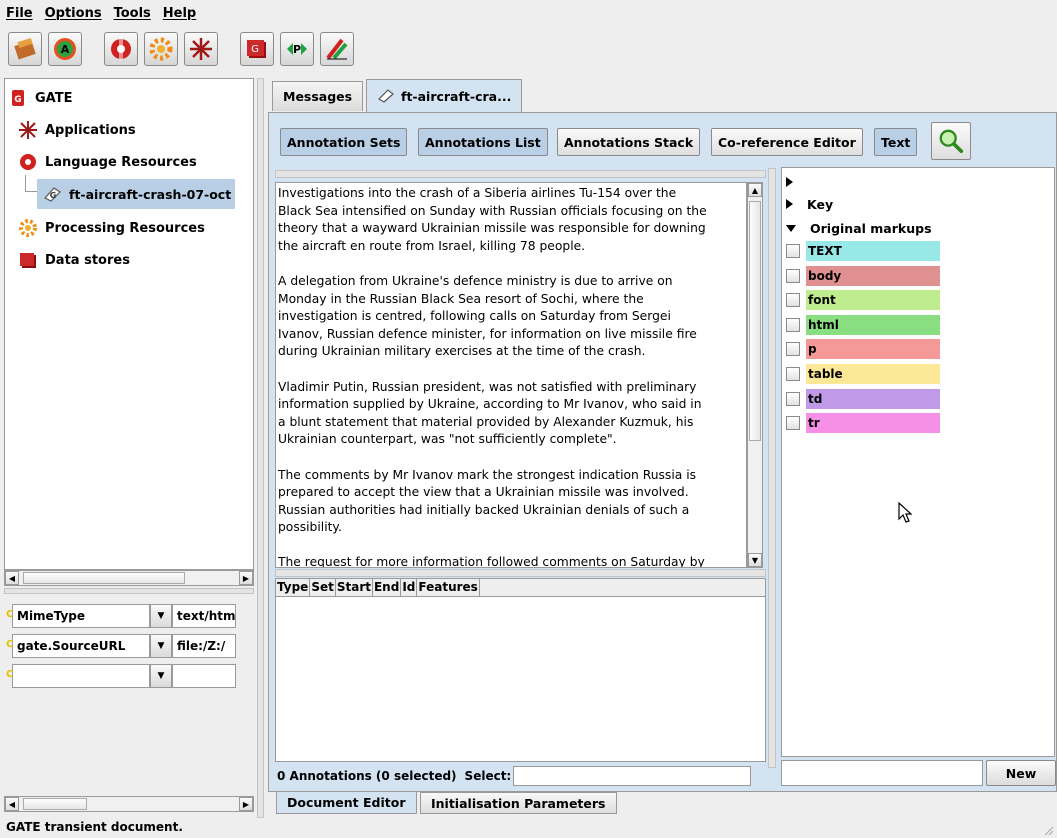  Describe the element at coordinates (323, 587) in the screenshot. I see `column-set: Set` at that location.